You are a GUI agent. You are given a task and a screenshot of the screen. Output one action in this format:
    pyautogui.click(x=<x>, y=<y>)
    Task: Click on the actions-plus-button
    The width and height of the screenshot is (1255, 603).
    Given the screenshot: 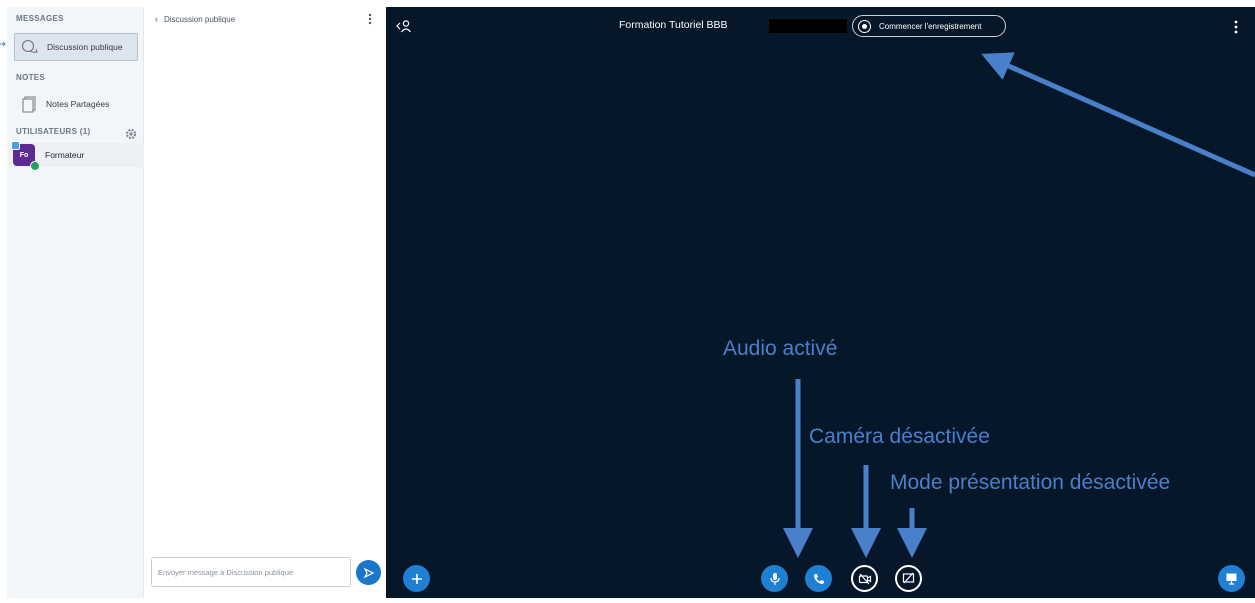 What is the action you would take?
    pyautogui.click(x=416, y=578)
    